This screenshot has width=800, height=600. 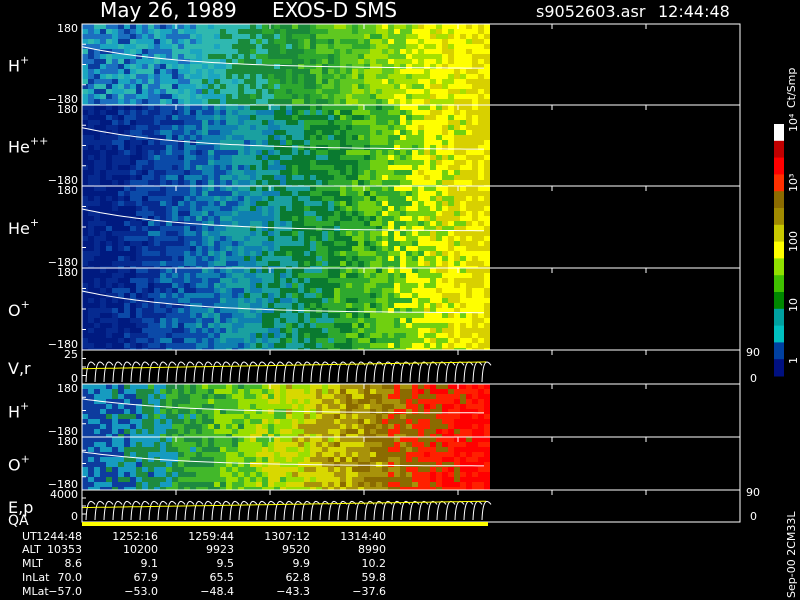 What do you see at coordinates (39, 141) in the screenshot?
I see `panel-label-sup: ++` at bounding box center [39, 141].